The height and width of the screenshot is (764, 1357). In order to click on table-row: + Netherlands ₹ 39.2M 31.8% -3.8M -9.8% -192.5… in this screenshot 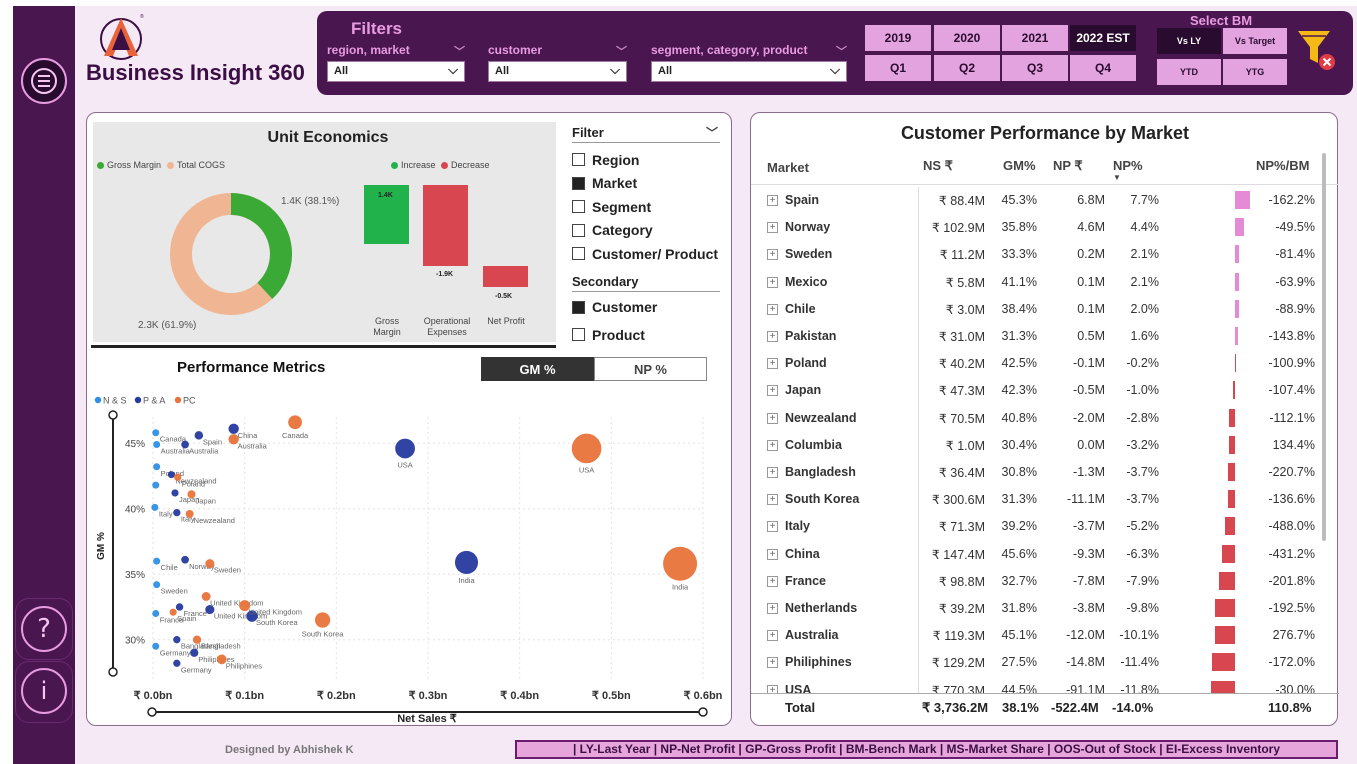, I will do `click(1036, 608)`.